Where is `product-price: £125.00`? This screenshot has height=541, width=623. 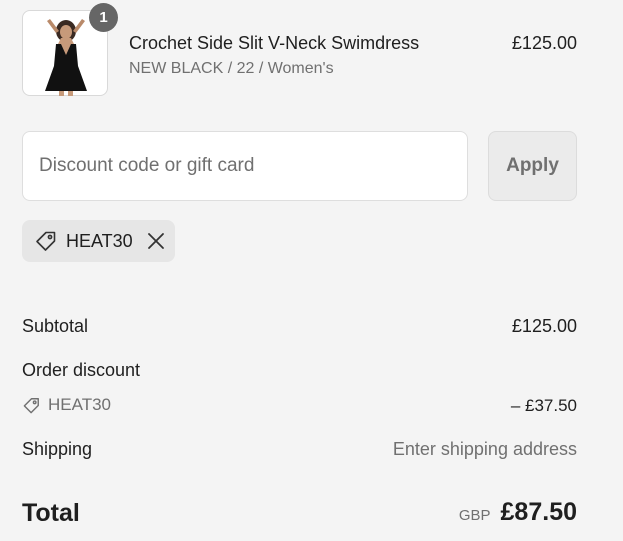 product-price: £125.00 is located at coordinates (544, 43).